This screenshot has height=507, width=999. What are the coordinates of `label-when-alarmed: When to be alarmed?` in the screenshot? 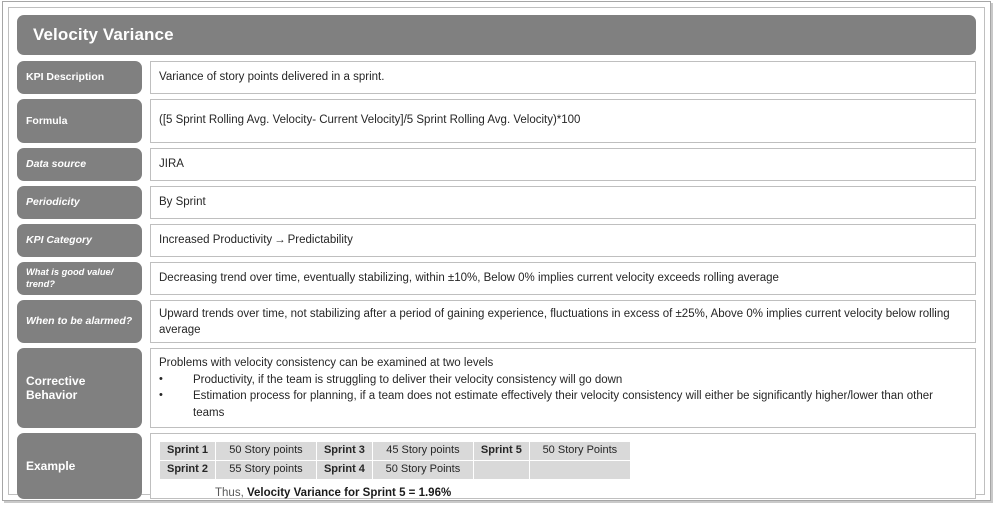 It's located at (79, 321).